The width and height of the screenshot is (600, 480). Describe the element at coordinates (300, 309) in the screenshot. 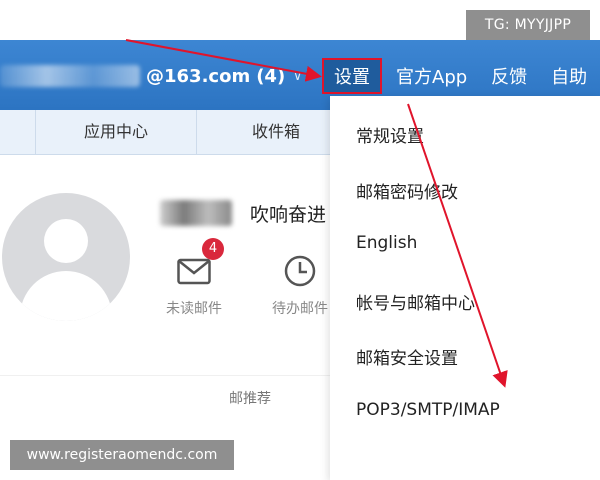

I see `todo-mail-label: 待办邮件` at that location.